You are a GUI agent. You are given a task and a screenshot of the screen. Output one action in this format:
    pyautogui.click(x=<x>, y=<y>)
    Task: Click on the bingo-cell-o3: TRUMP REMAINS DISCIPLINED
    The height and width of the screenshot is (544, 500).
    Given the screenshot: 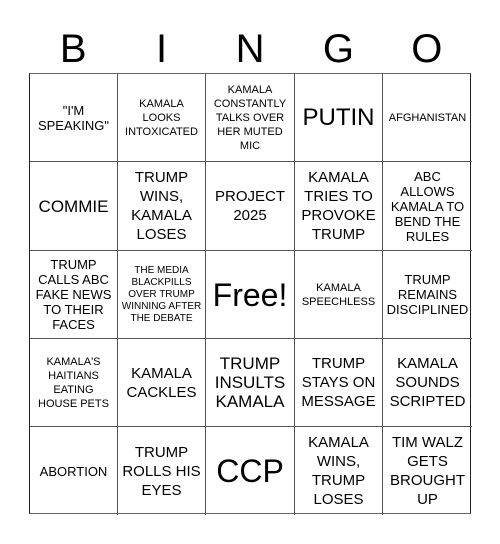 What is the action you would take?
    pyautogui.click(x=427, y=295)
    